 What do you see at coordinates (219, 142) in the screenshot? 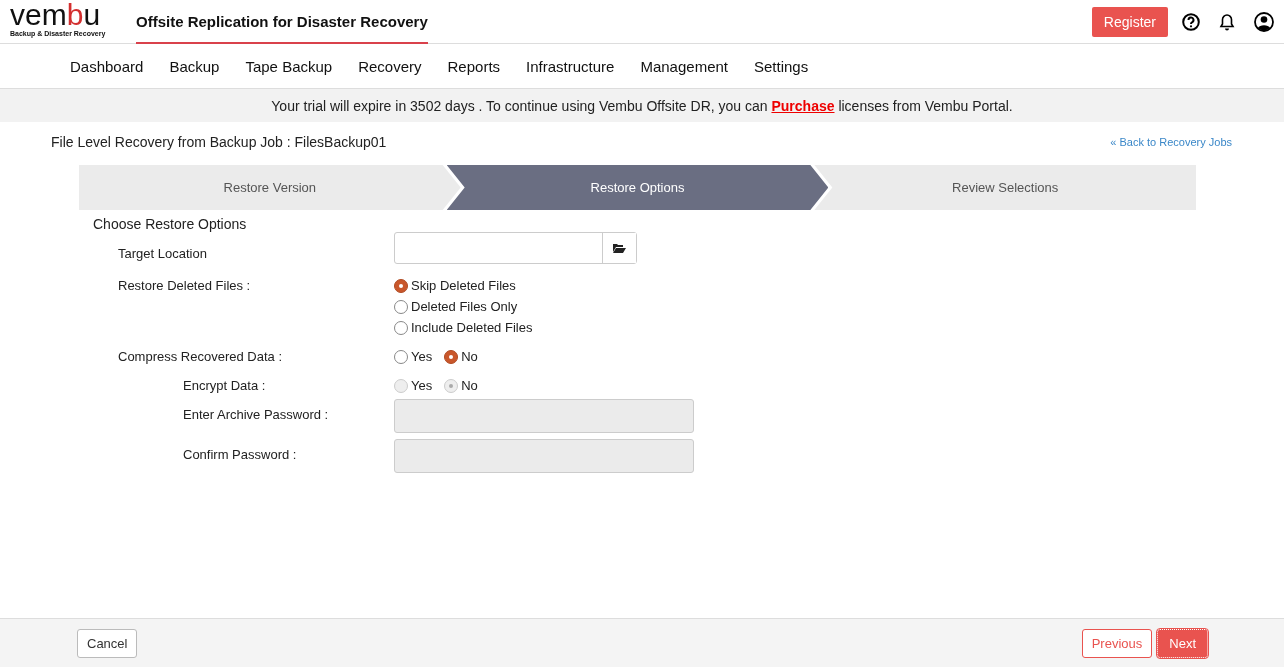
I see `page-title: File Level Recovery from Backup Job : FilesBackup01` at bounding box center [219, 142].